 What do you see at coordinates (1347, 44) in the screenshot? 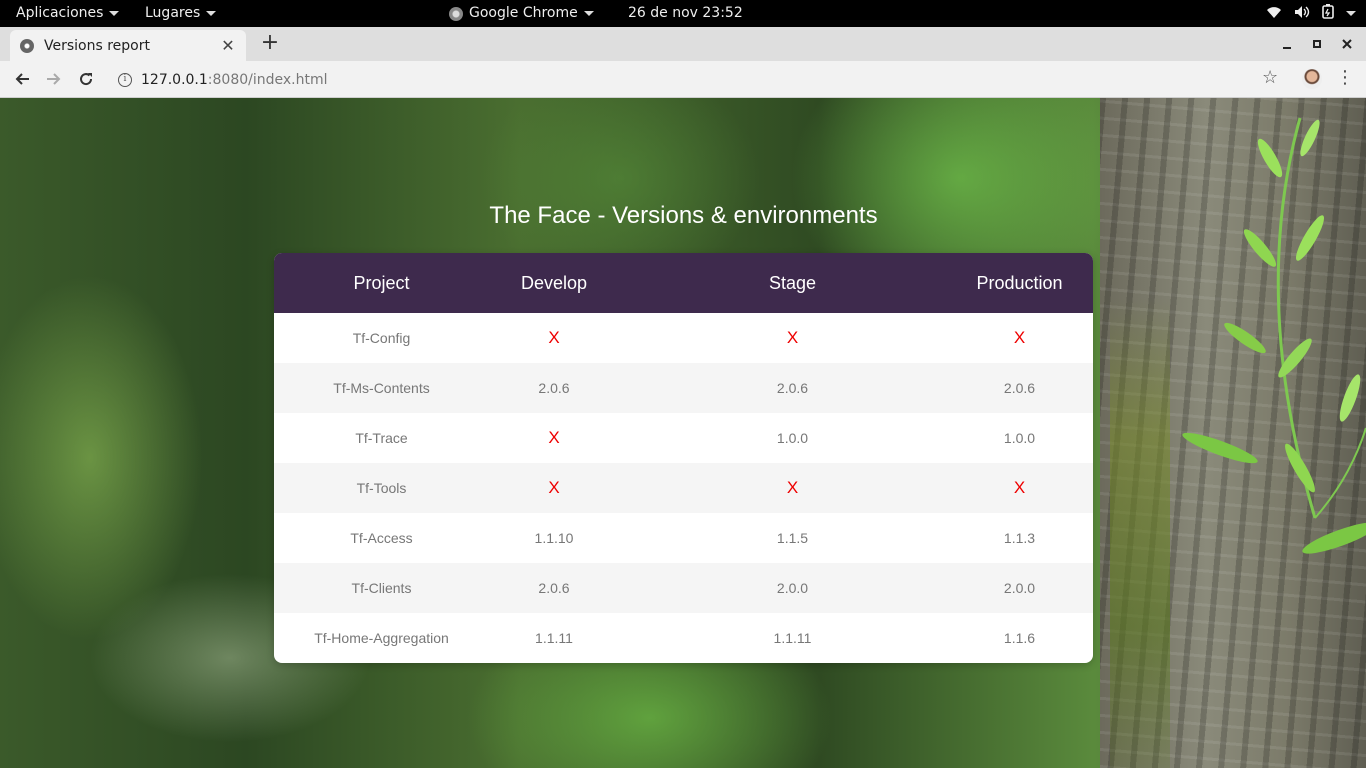
I see `close-window-button` at bounding box center [1347, 44].